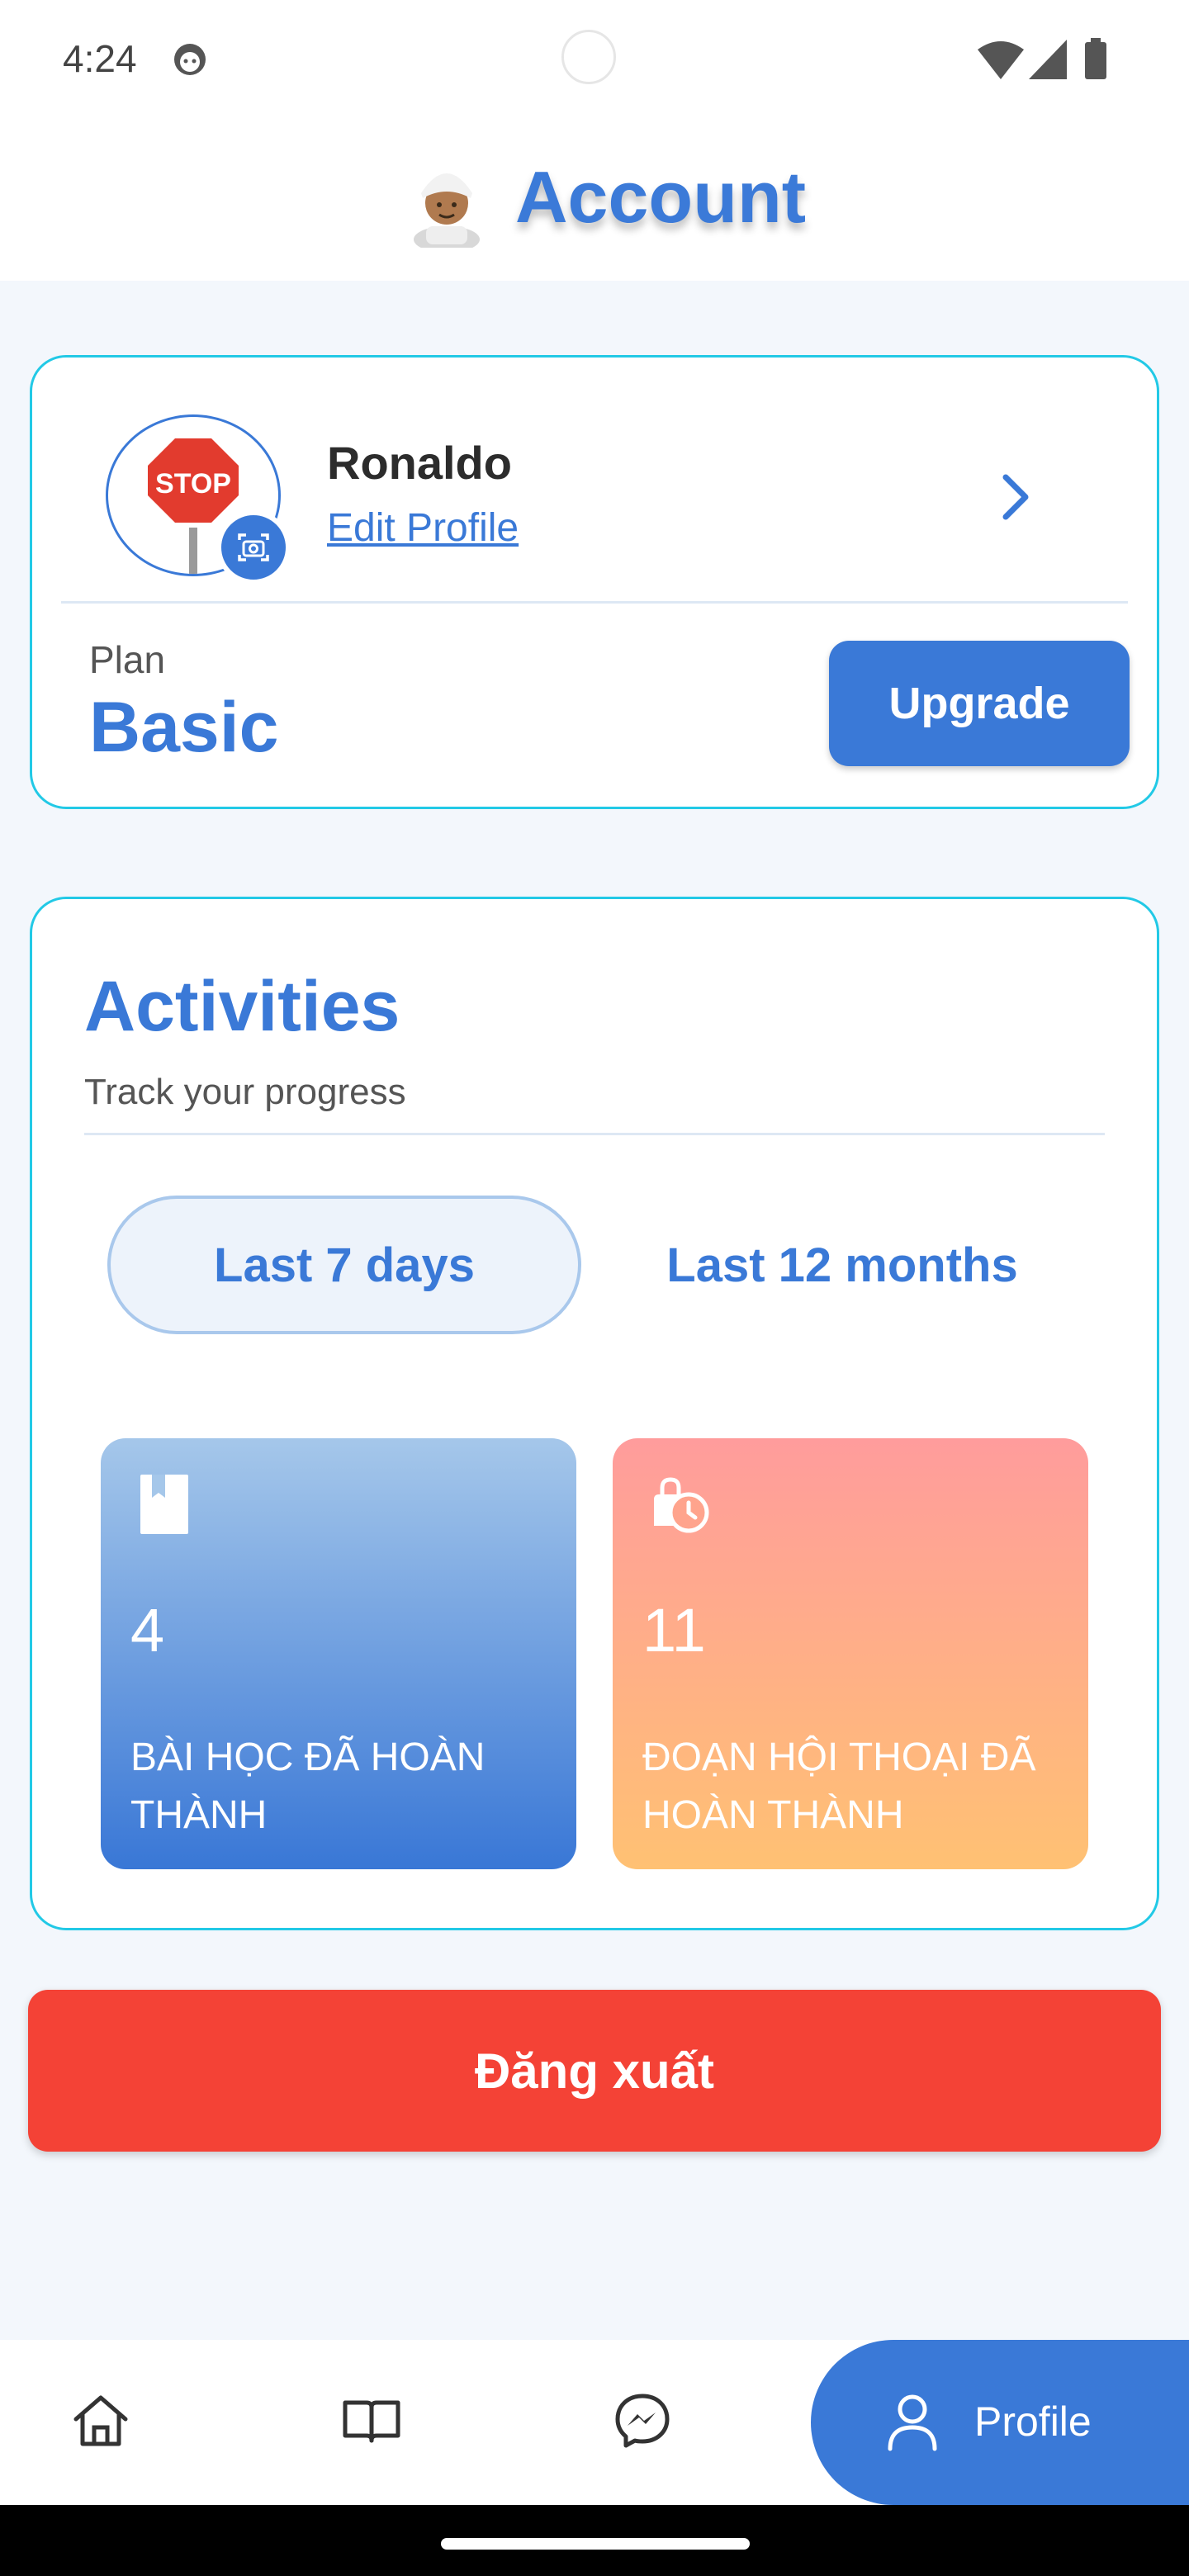  What do you see at coordinates (642, 2420) in the screenshot?
I see `messenger-icon` at bounding box center [642, 2420].